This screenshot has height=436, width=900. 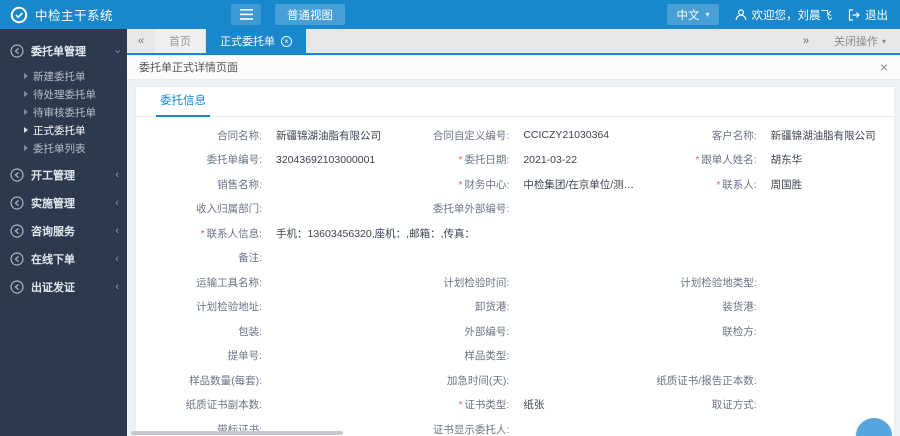 What do you see at coordinates (515, 209) in the screenshot?
I see `form-row: 收入归属部门: 委托单外部编号:` at bounding box center [515, 209].